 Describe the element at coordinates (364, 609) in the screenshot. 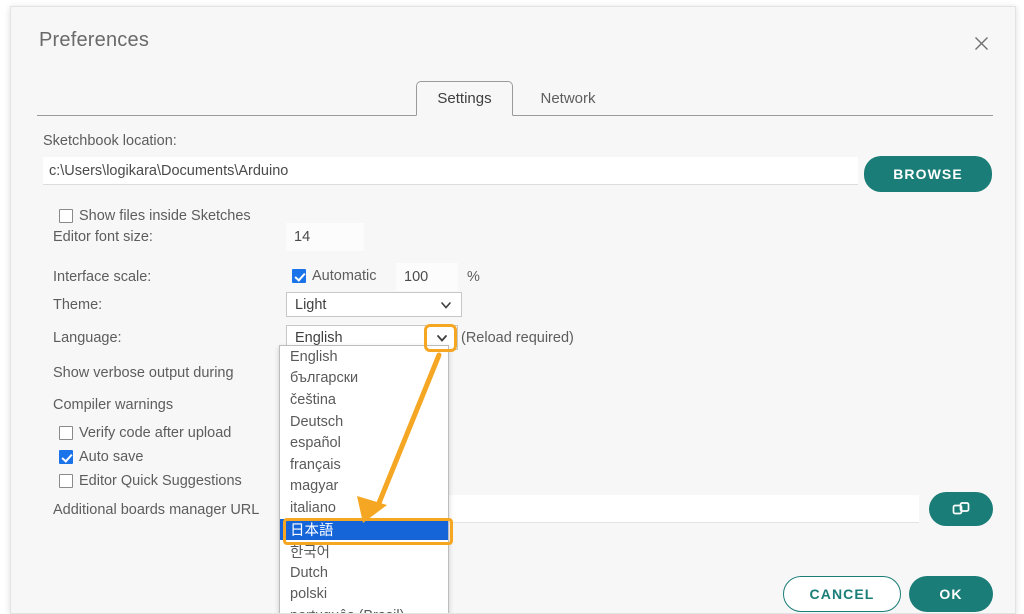

I see `language-option: português (Brasil)` at that location.